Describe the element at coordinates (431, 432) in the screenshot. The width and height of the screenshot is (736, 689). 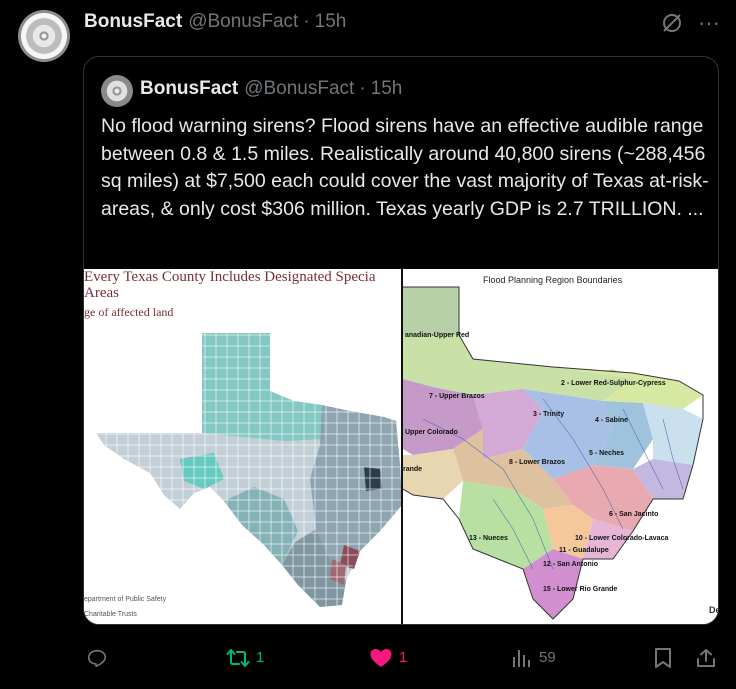
I see `region-label: Upper Colorado` at that location.